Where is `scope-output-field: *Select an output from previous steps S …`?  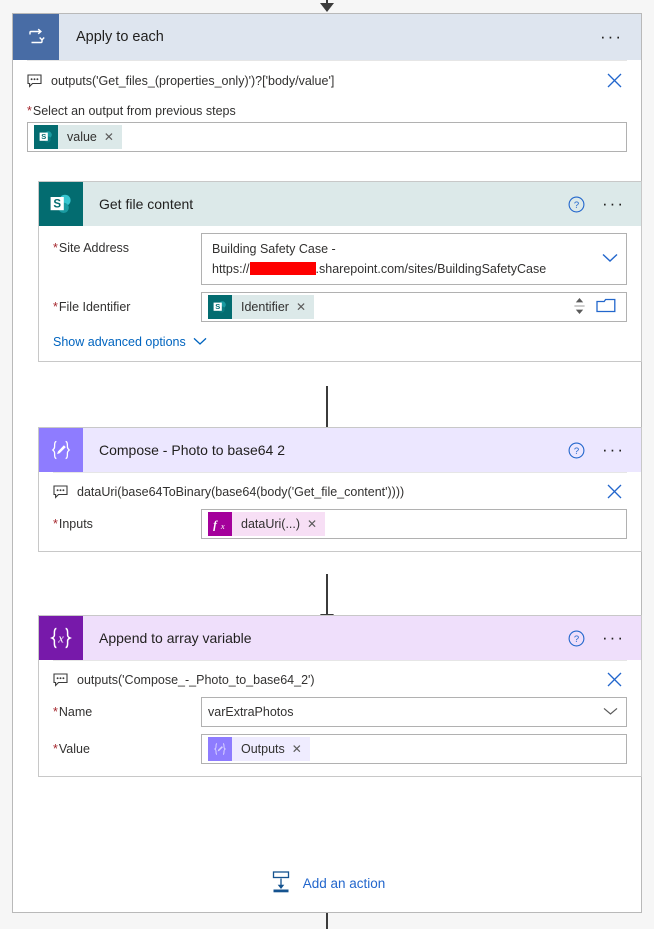 scope-output-field: *Select an output from previous steps S … is located at coordinates (327, 126).